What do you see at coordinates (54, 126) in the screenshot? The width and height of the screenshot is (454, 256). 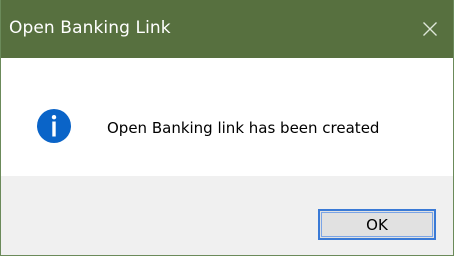 I see `info-icon` at bounding box center [54, 126].